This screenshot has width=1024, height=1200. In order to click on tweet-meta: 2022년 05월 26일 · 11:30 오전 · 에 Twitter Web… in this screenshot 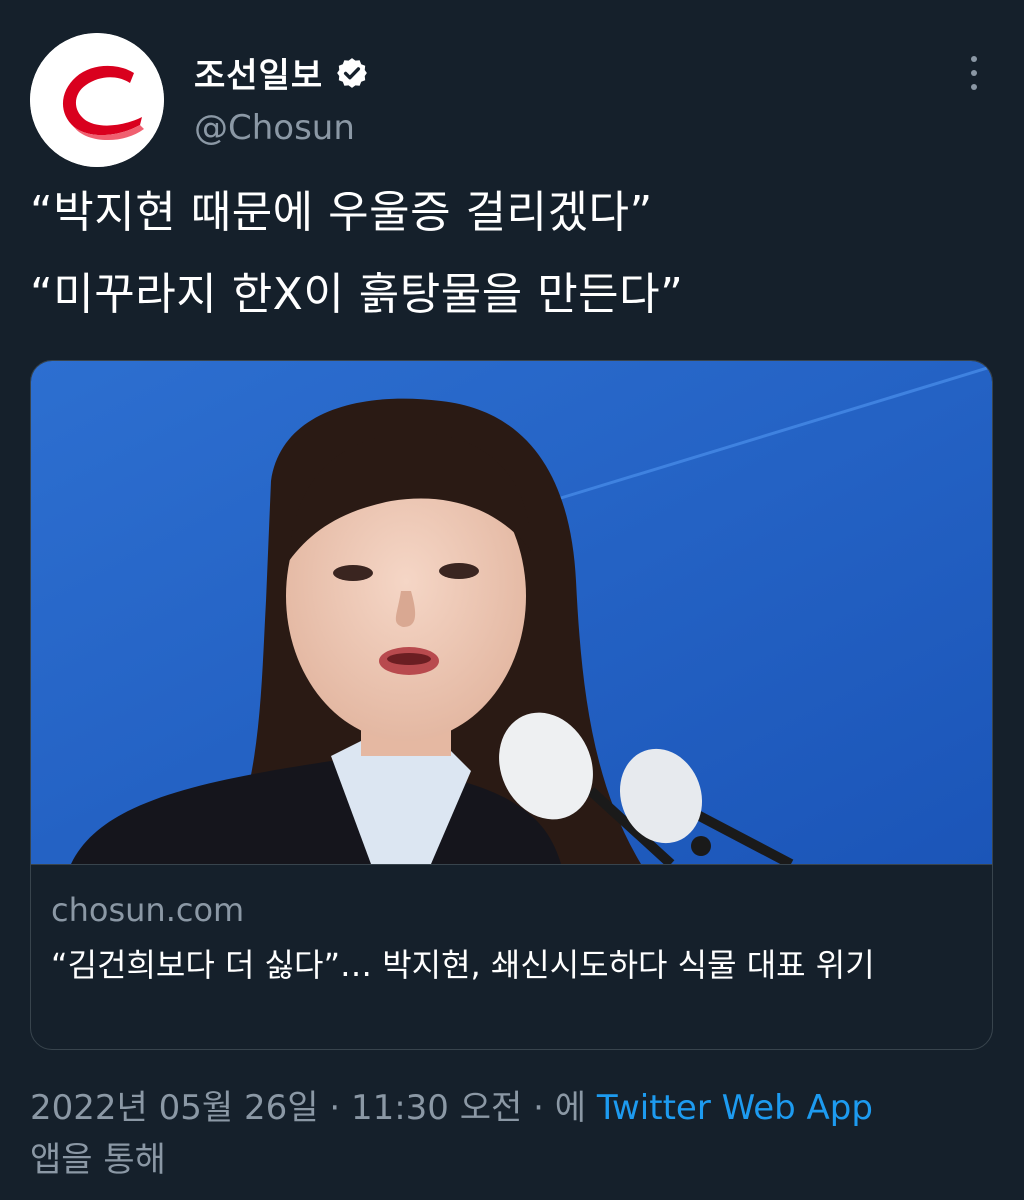, I will do `click(510, 1134)`.